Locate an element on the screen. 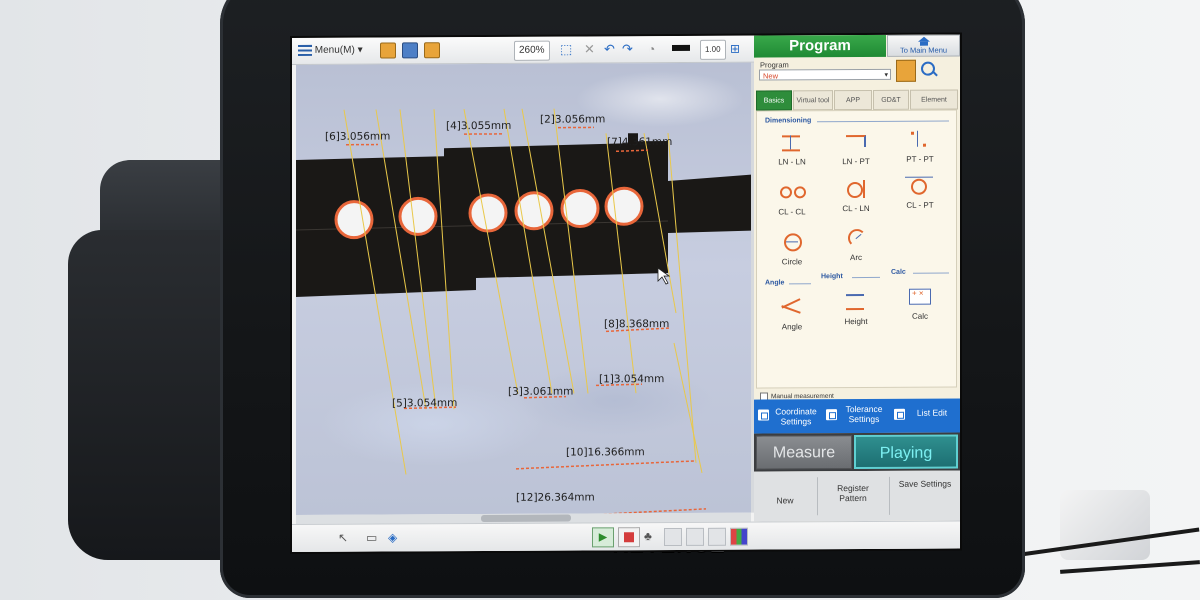 This screenshot has width=1200, height=600. measurement-label: [2]3.056mm is located at coordinates (572, 119).